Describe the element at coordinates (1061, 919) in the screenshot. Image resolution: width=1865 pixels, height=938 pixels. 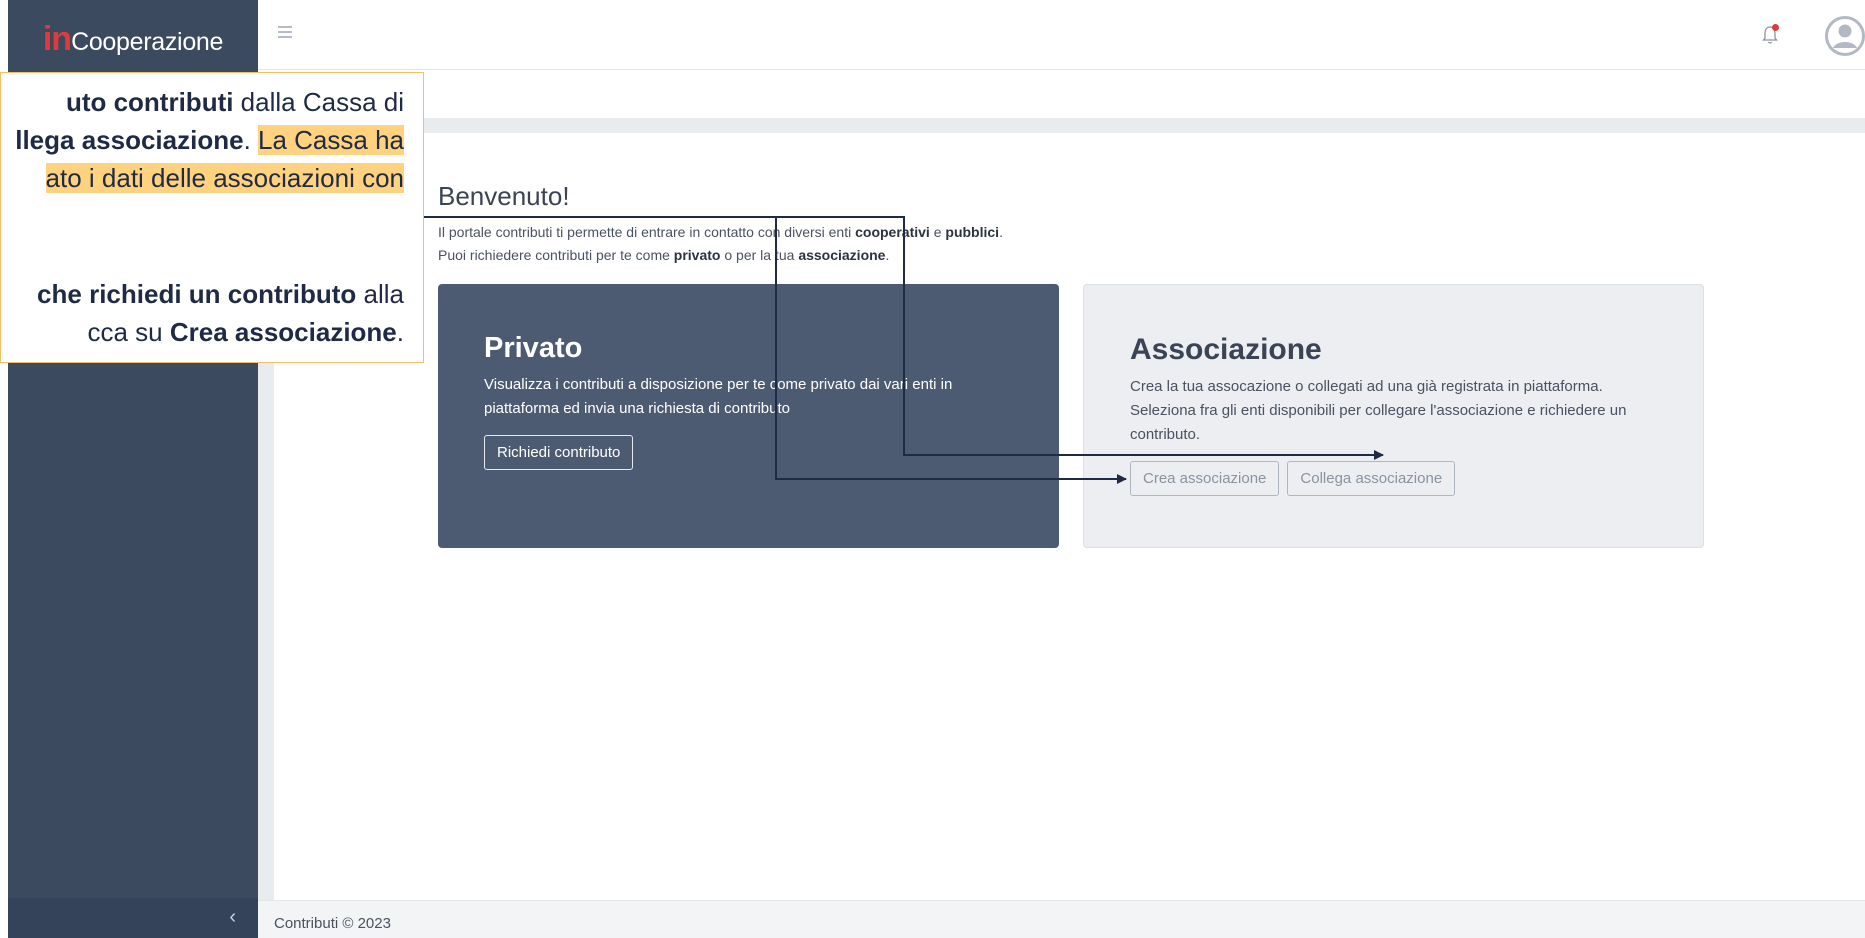
I see `page-footer: Contributi © 2023` at that location.